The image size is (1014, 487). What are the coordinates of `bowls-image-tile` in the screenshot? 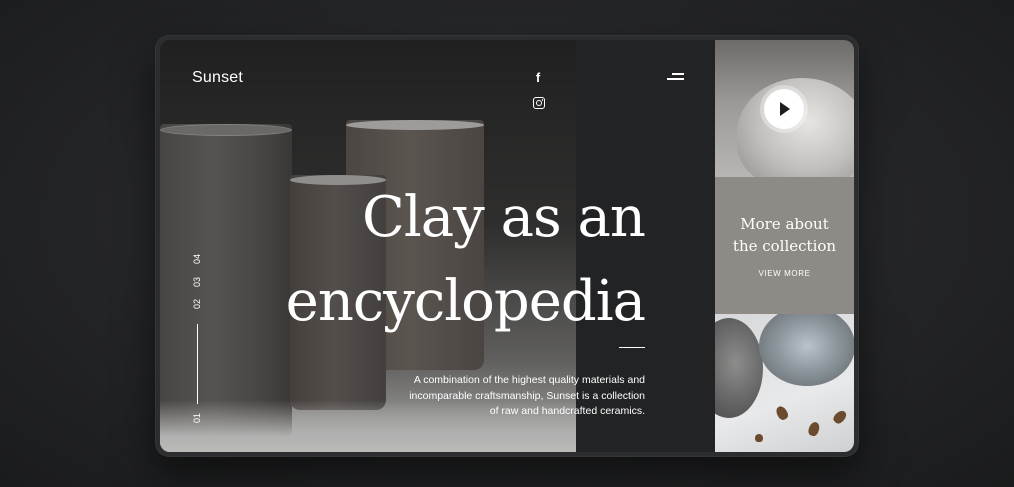 It's located at (784, 383).